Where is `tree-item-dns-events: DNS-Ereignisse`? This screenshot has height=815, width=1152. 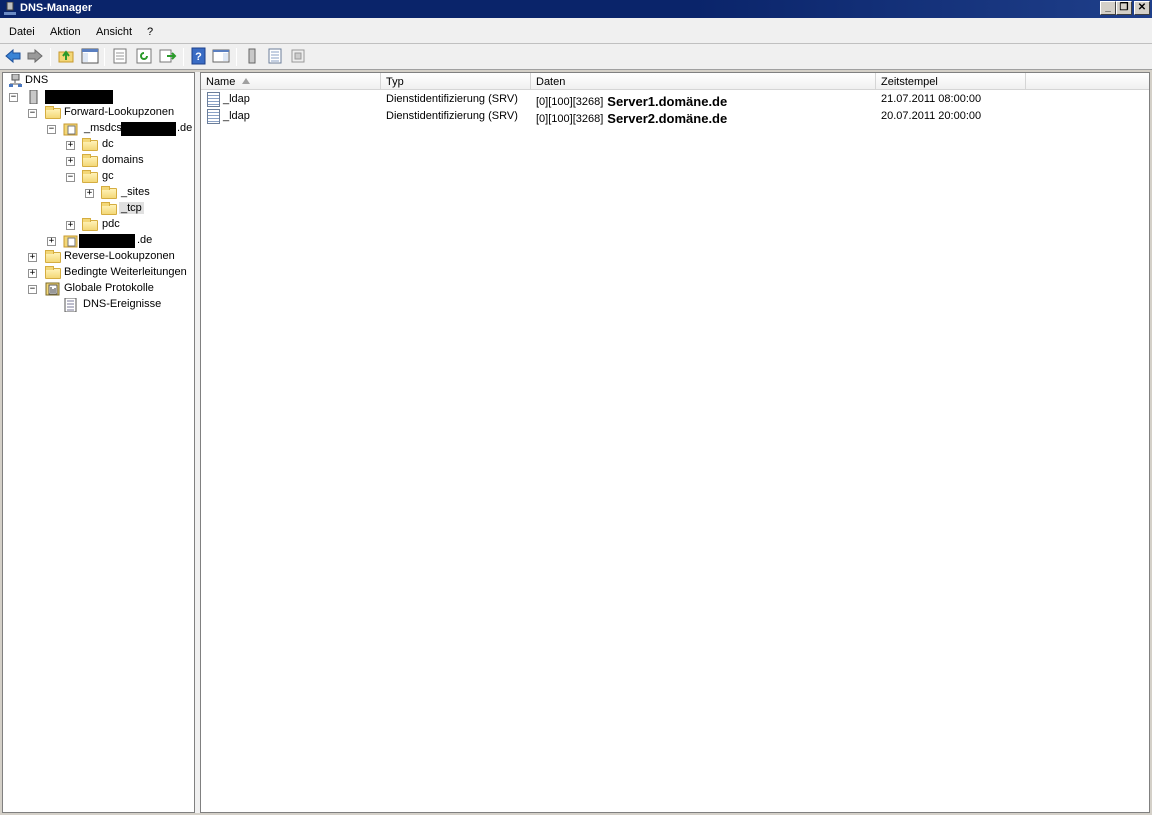
tree-item-dns-events: DNS-Ereignisse is located at coordinates (98, 305).